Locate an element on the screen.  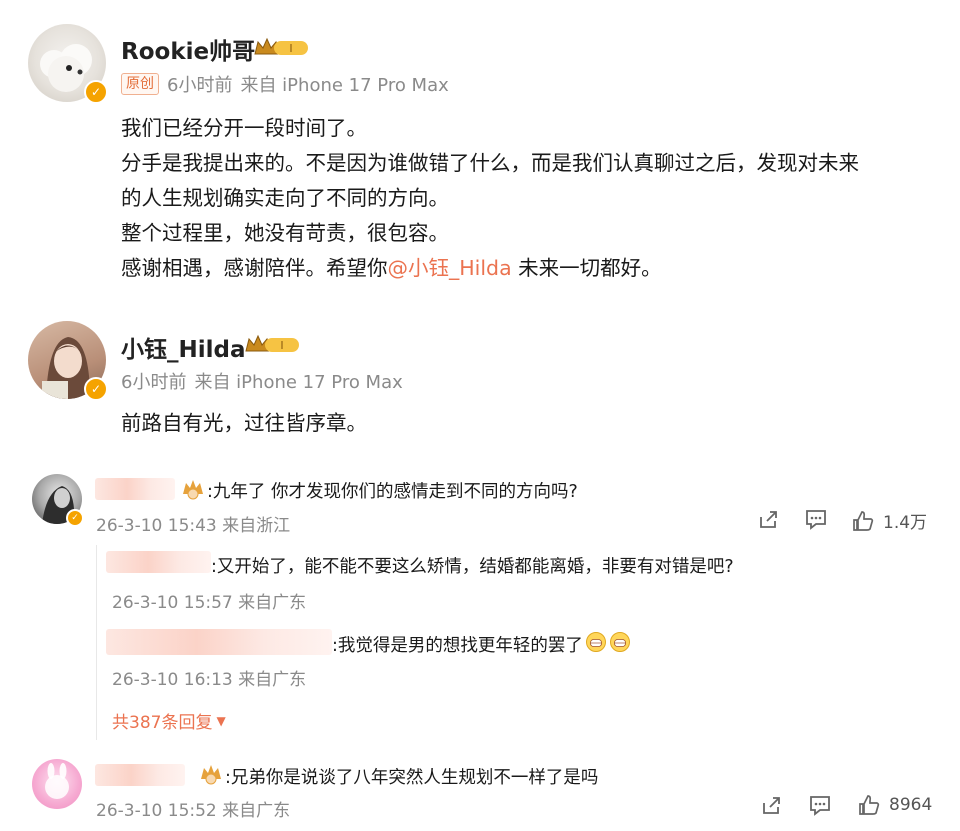
like-button: 1.4万 is located at coordinates (889, 520).